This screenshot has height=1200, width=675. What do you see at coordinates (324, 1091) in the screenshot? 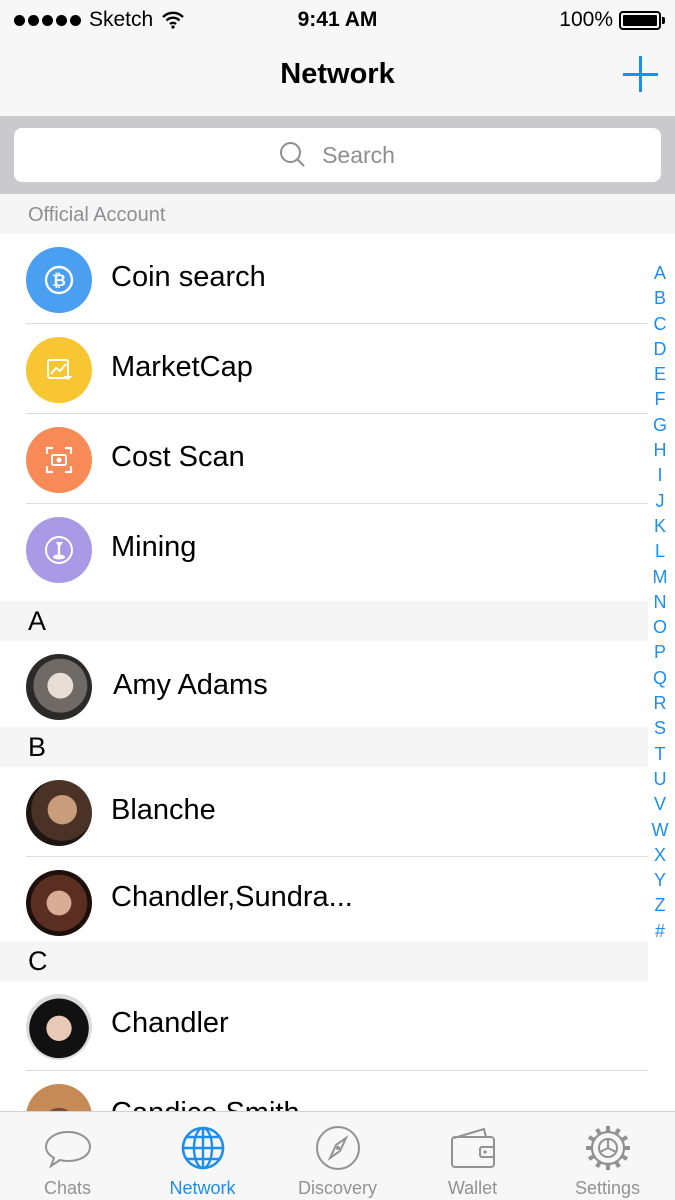
I see `contact-candice-smith: Candice Smith` at bounding box center [324, 1091].